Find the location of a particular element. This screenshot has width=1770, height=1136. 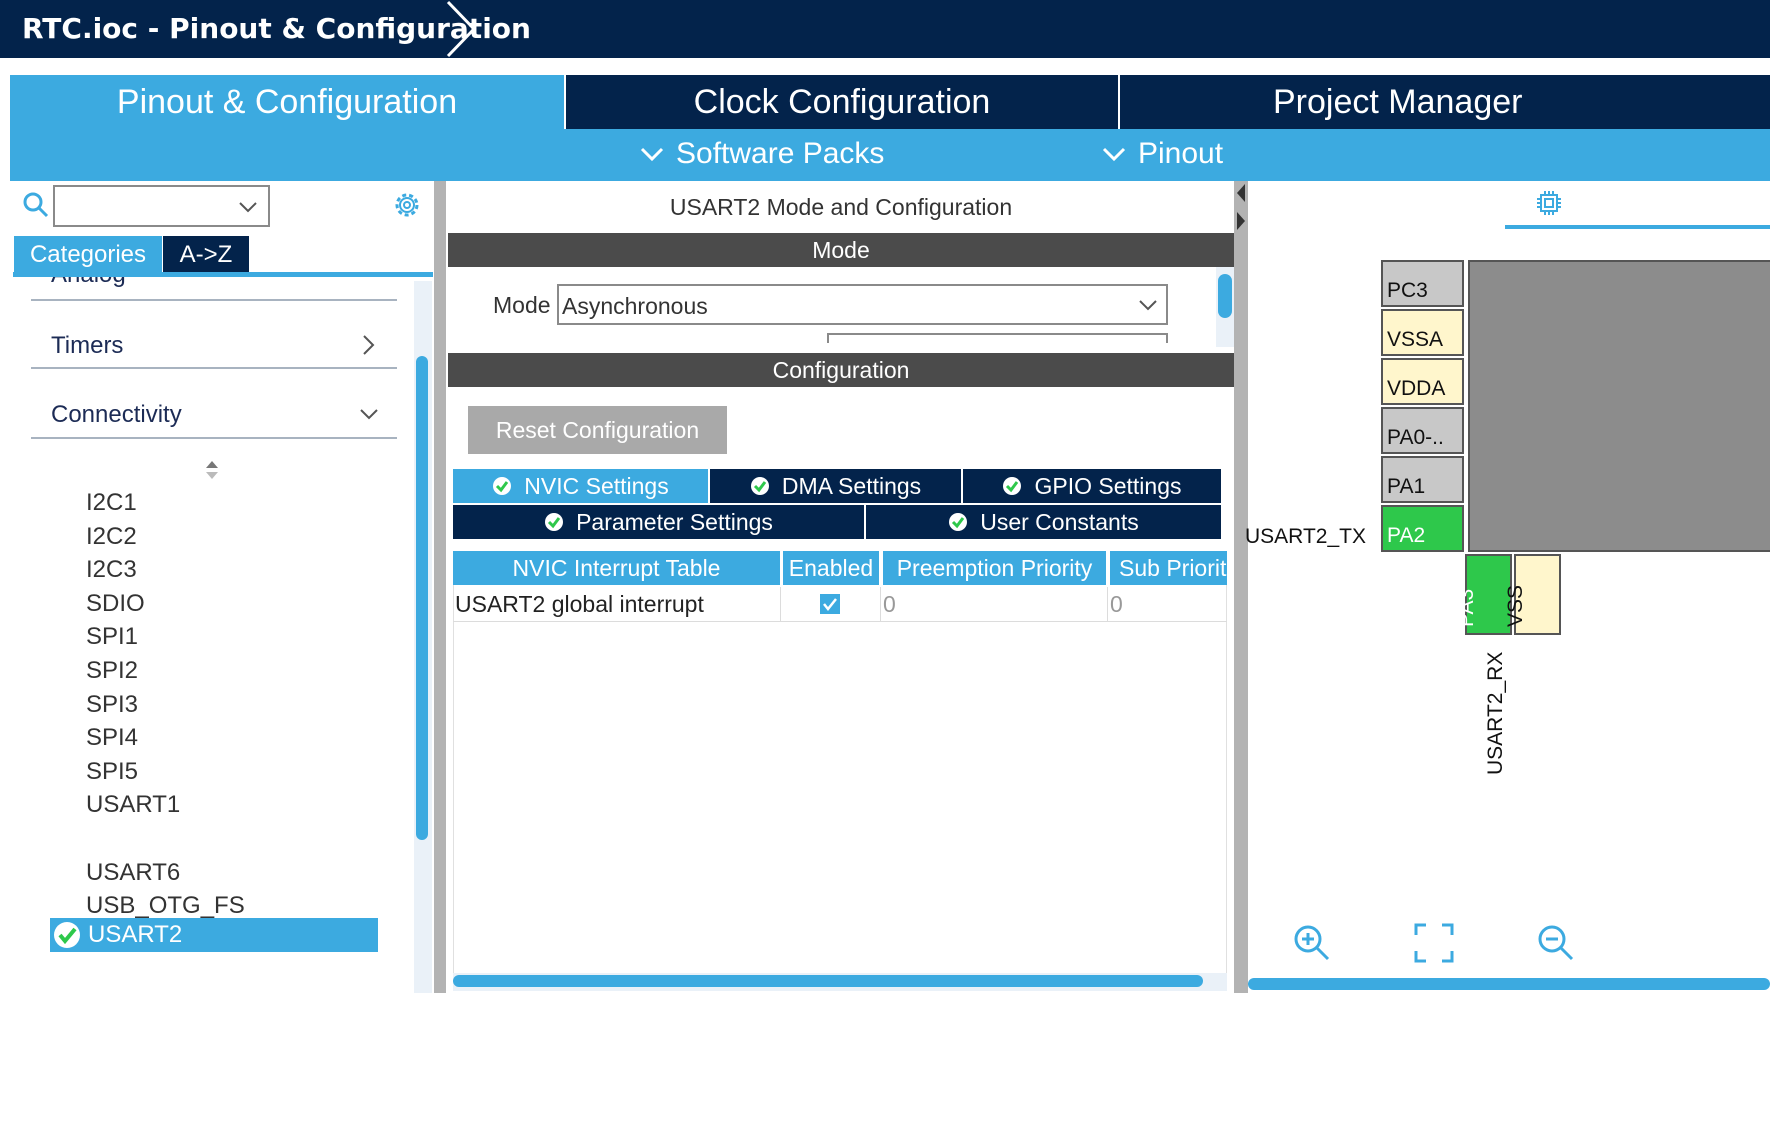

signal-label-usart2-rx: USART2_RX is located at coordinates (1495, 713).